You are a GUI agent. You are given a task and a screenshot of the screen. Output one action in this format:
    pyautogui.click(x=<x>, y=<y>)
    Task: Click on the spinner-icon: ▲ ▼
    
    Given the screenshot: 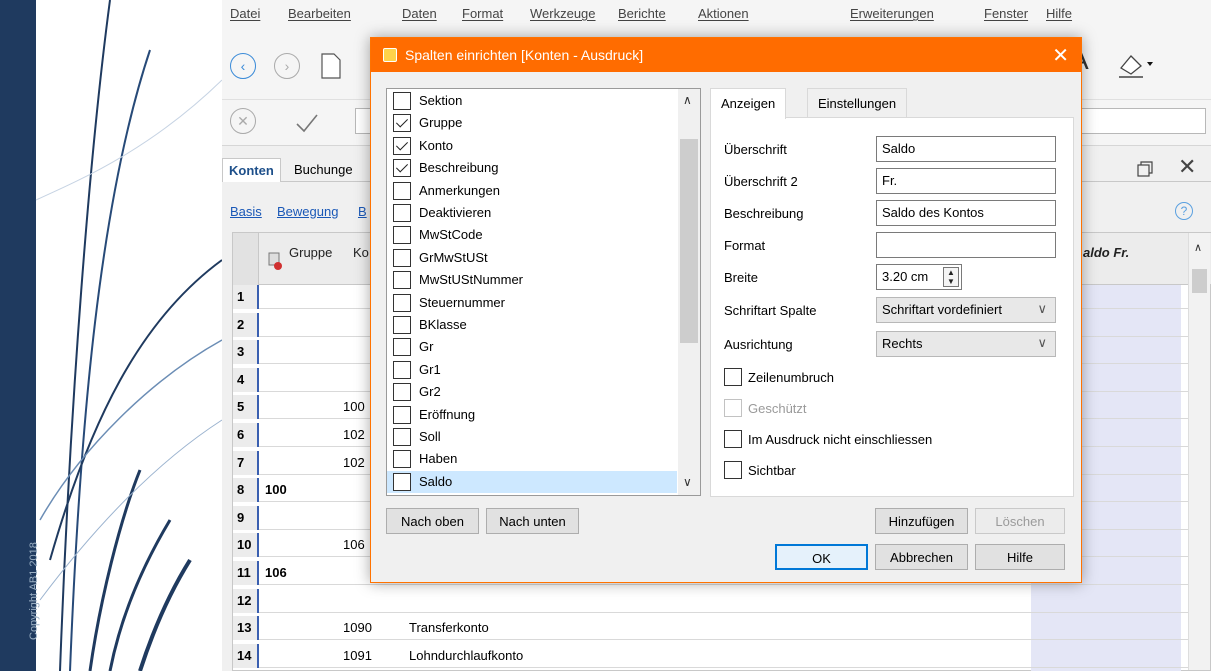 What is the action you would take?
    pyautogui.click(x=951, y=277)
    